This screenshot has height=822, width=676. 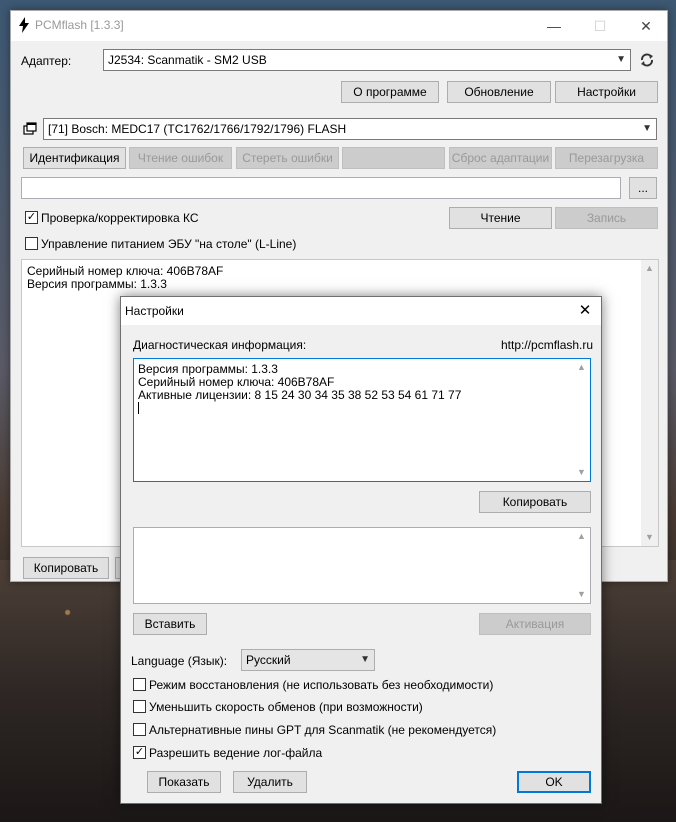 I want to click on lightning-icon, so click(x=24, y=25).